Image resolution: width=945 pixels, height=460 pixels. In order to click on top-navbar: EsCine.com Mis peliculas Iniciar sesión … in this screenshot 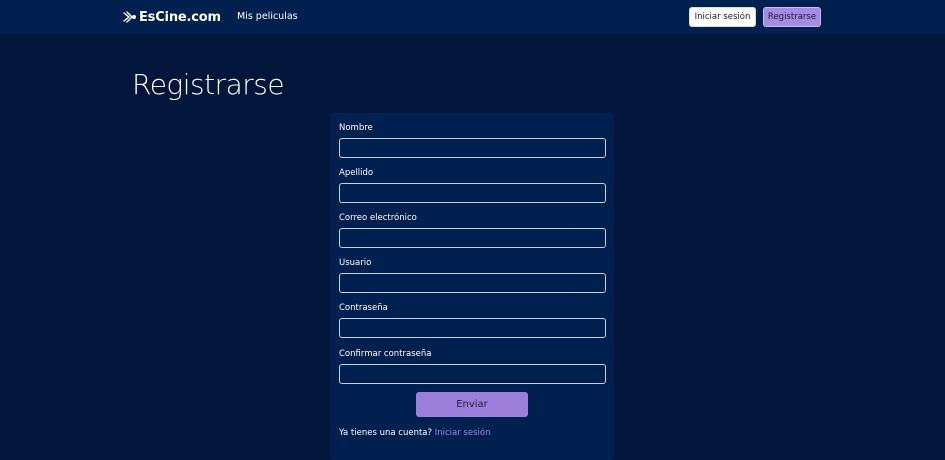, I will do `click(472, 17)`.